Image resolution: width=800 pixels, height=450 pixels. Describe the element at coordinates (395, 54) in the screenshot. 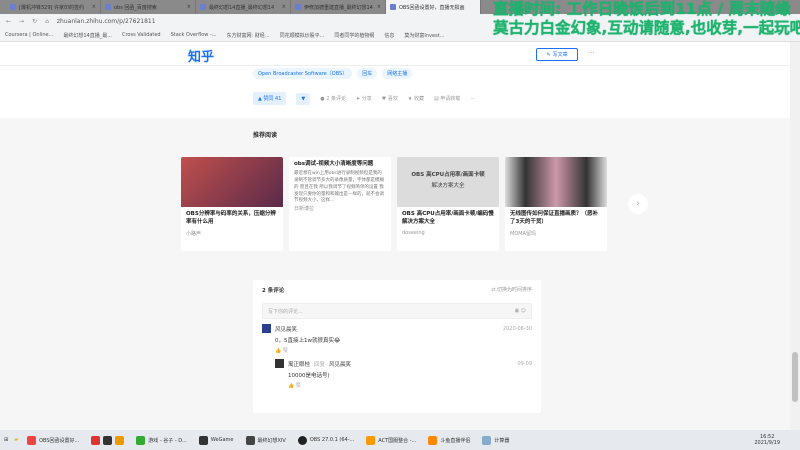

I see `site-header: 知乎 ✎ 写文章 ···` at that location.